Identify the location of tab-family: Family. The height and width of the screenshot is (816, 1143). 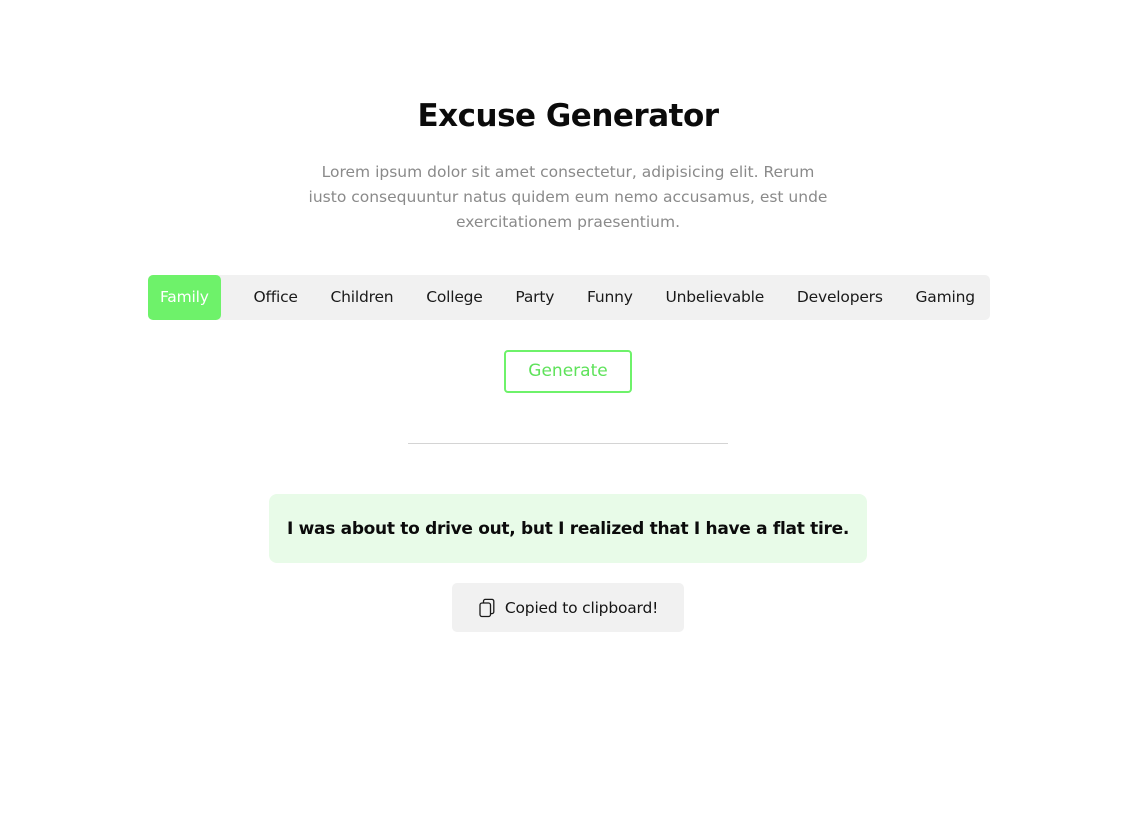
(184, 297).